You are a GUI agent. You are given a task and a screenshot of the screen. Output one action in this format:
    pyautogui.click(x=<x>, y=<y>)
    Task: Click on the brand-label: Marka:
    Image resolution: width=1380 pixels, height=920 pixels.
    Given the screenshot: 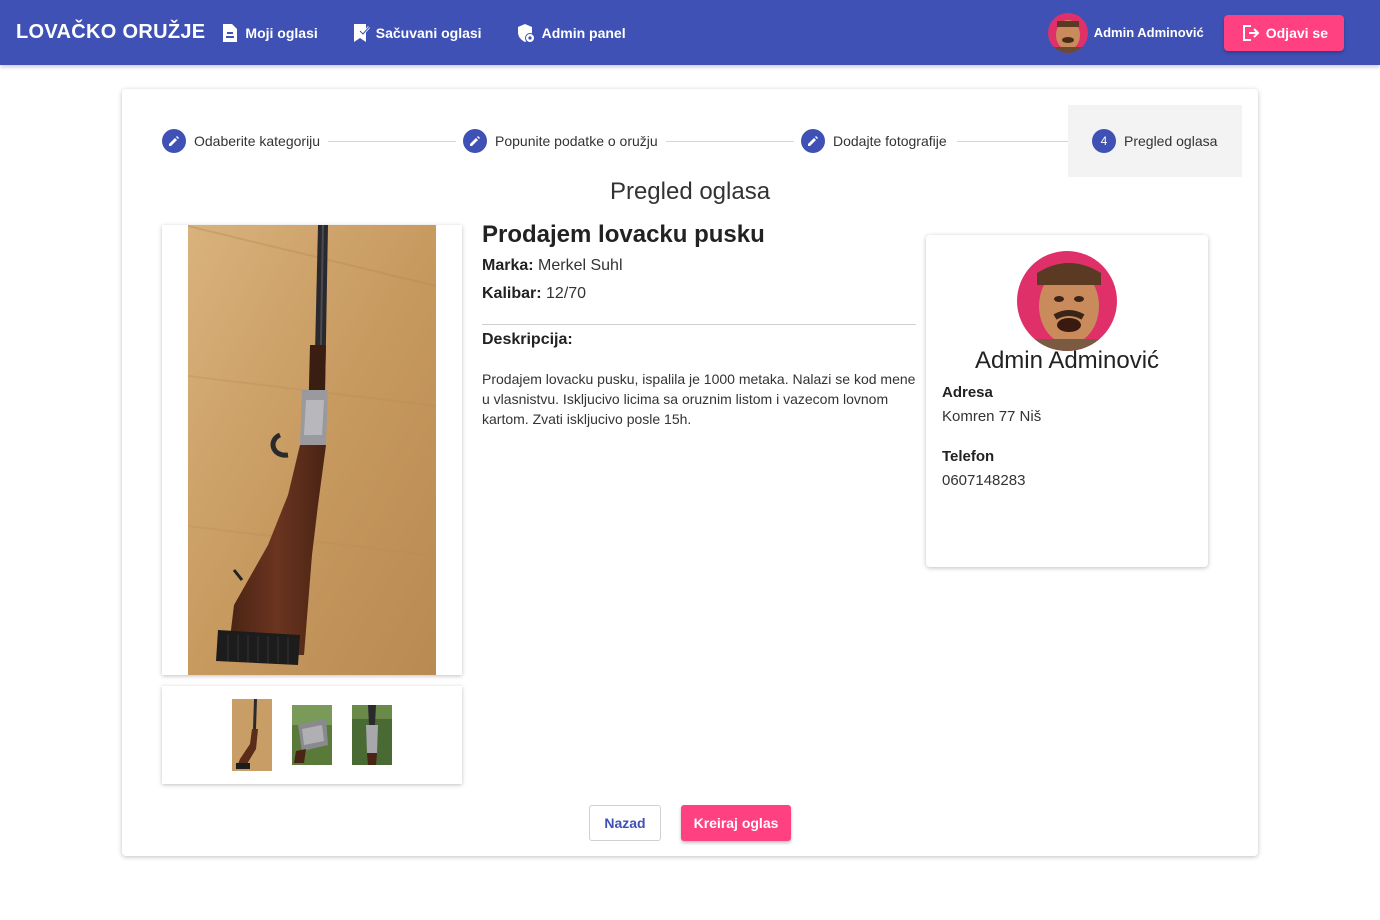 What is the action you would take?
    pyautogui.click(x=508, y=265)
    